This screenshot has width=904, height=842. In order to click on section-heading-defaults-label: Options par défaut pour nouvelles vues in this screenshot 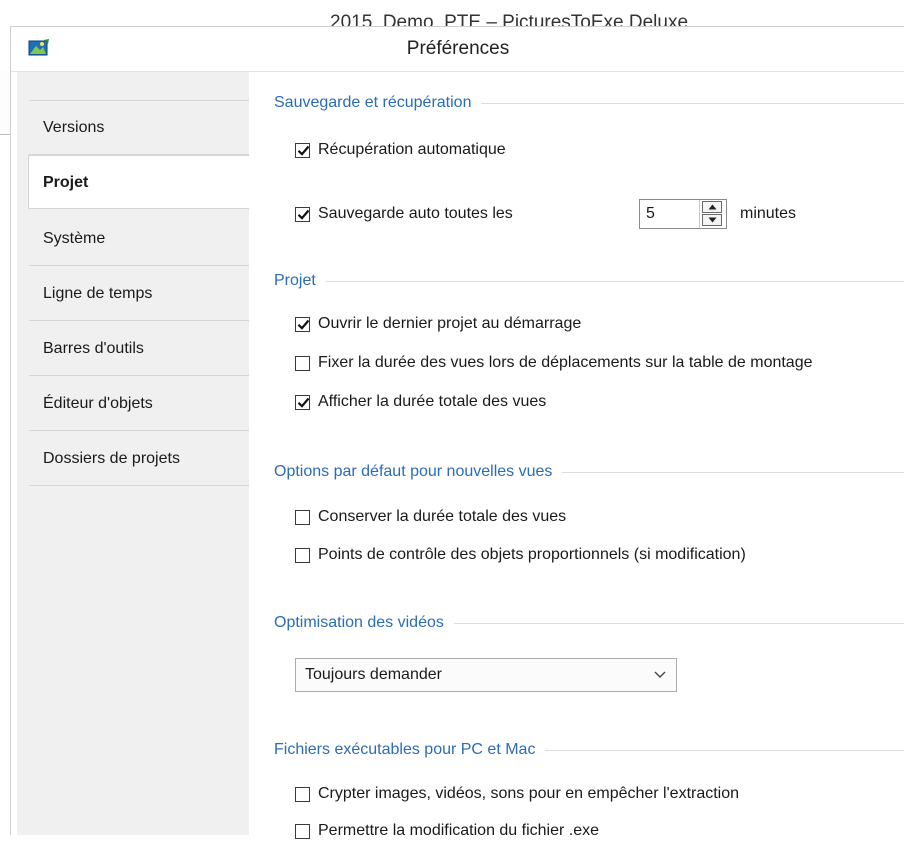, I will do `click(413, 471)`.